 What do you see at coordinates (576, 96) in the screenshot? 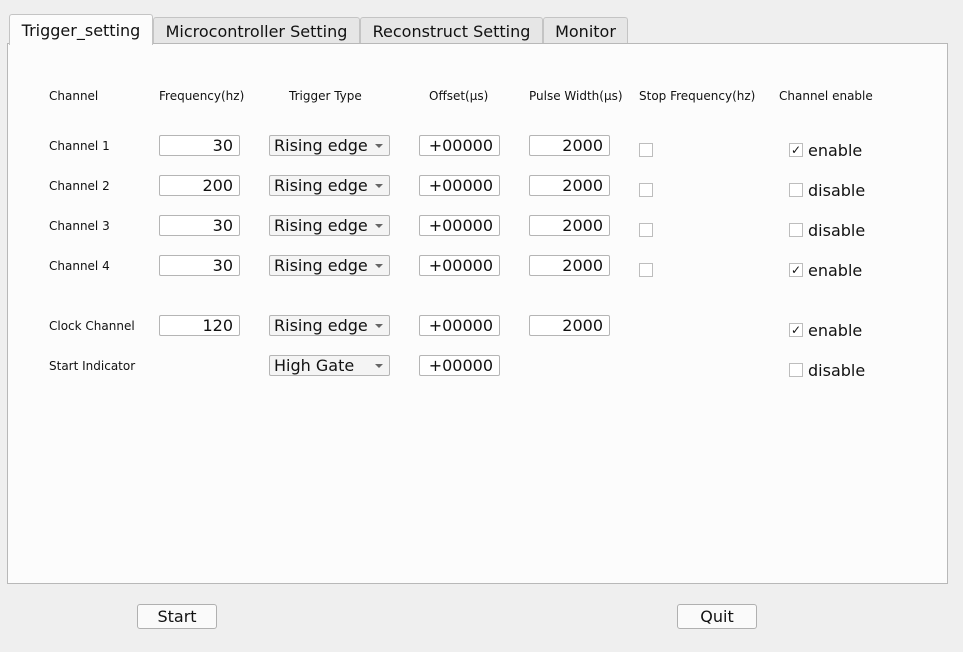
I see `header-pulse-width: Pulse Width(μs)` at bounding box center [576, 96].